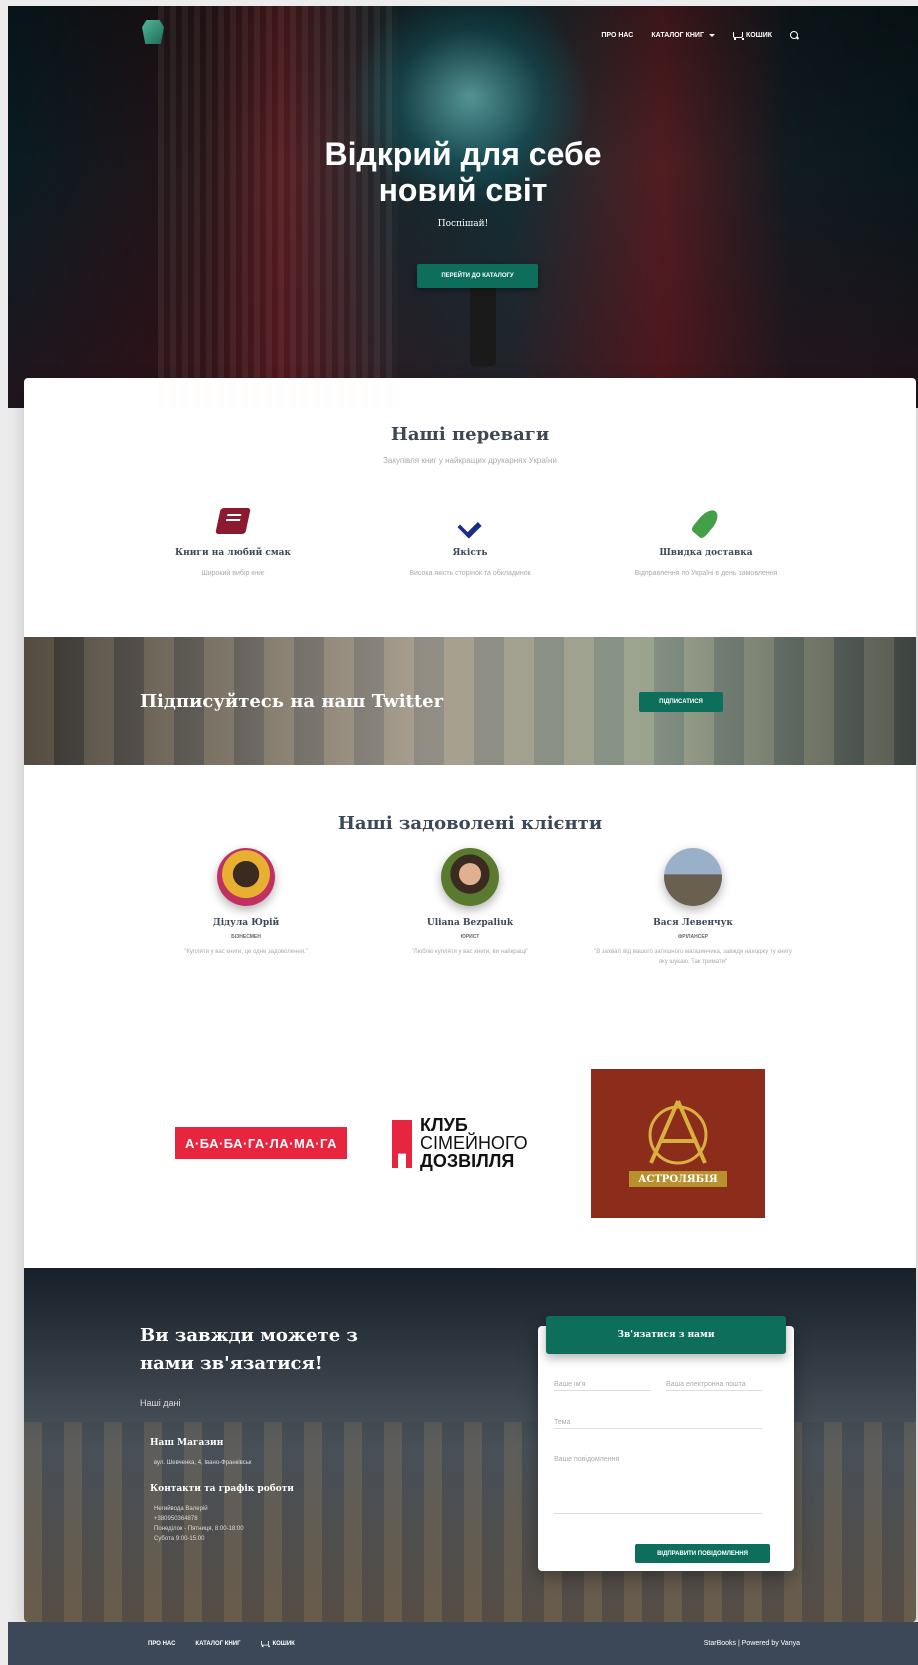  What do you see at coordinates (277, 1643) in the screenshot?
I see `footer-link-cart: КОШИК` at bounding box center [277, 1643].